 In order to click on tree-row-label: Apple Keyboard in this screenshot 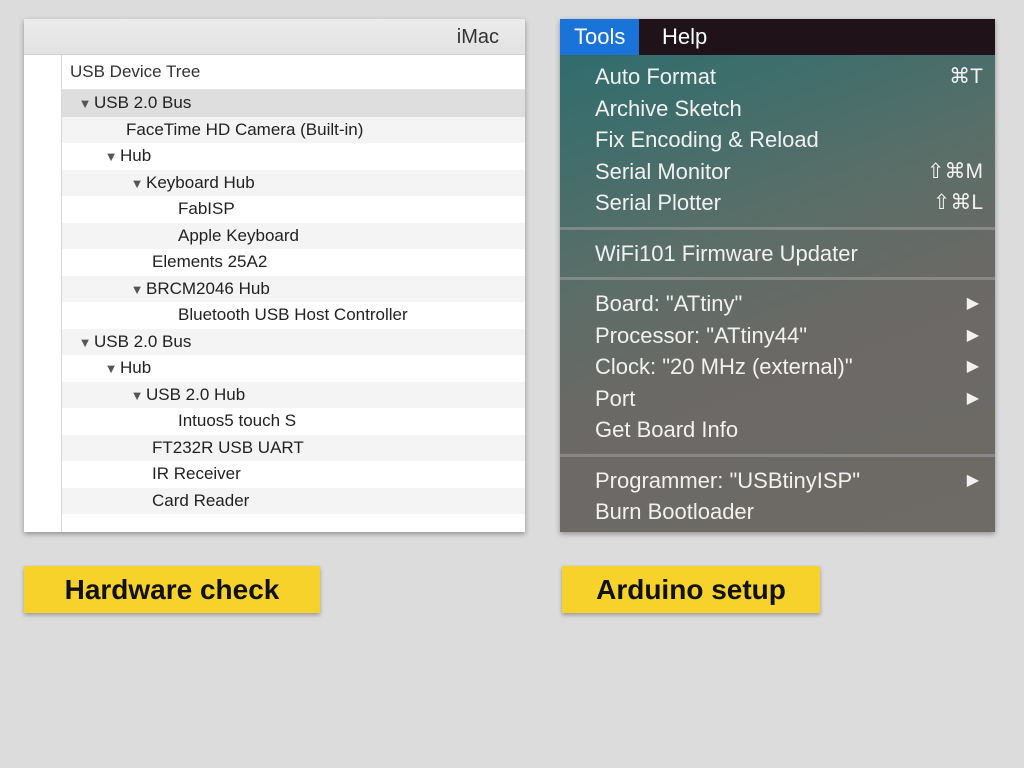, I will do `click(238, 235)`.